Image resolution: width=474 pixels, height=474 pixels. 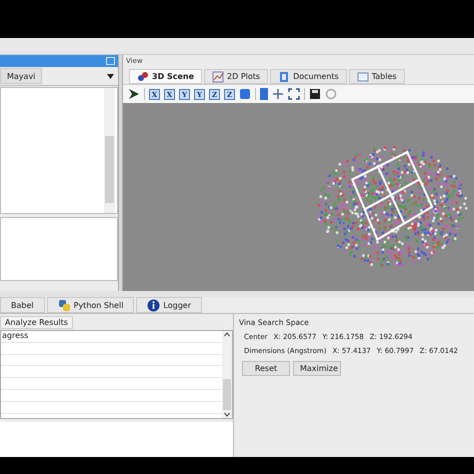 I want to click on minimize-icon, so click(x=110, y=61).